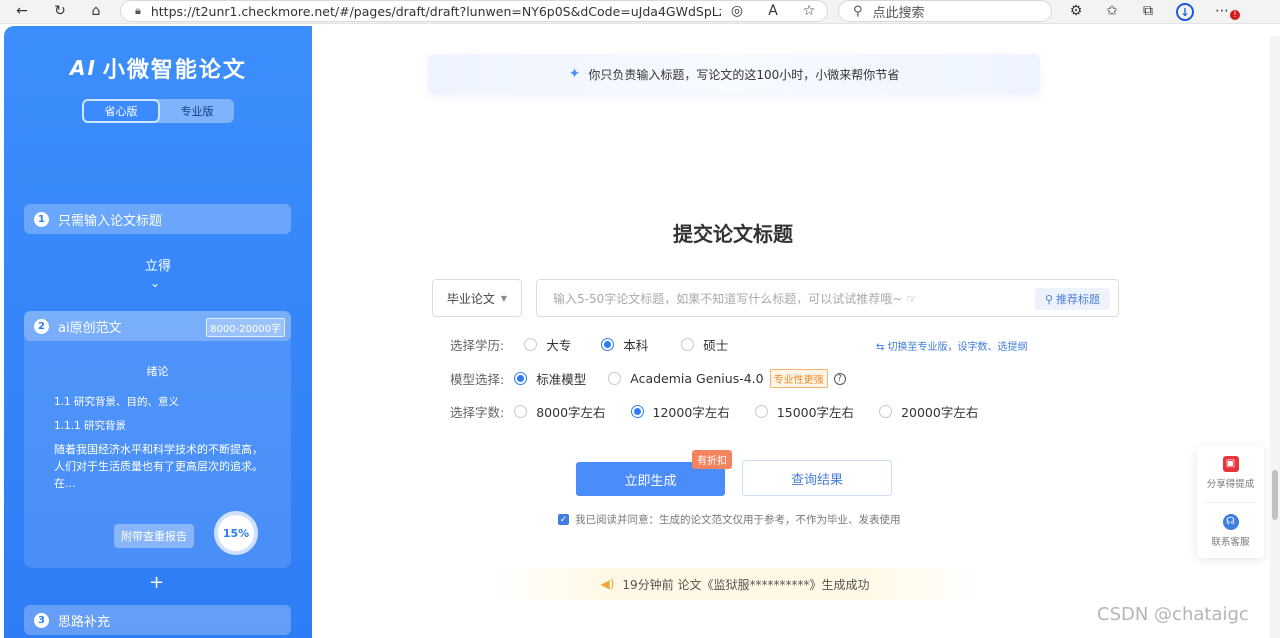 The width and height of the screenshot is (1280, 638). I want to click on read-aloud-icon: A, so click(773, 11).